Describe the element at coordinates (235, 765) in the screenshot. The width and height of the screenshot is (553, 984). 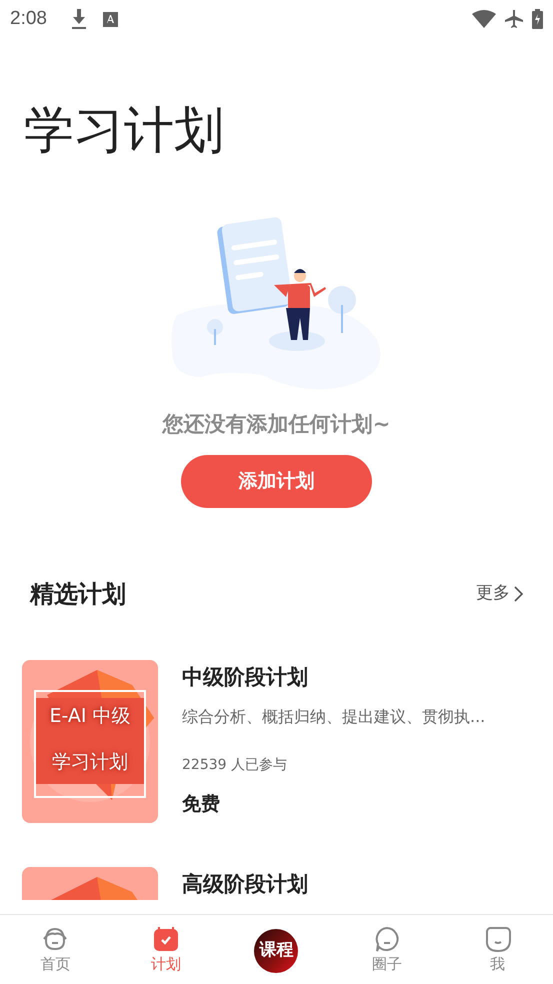
I see `participant-count: 22539 人已参与` at that location.